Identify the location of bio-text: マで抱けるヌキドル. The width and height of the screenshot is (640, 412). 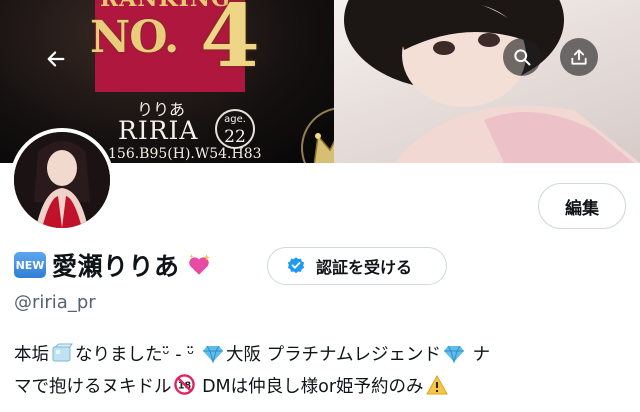
(93, 387).